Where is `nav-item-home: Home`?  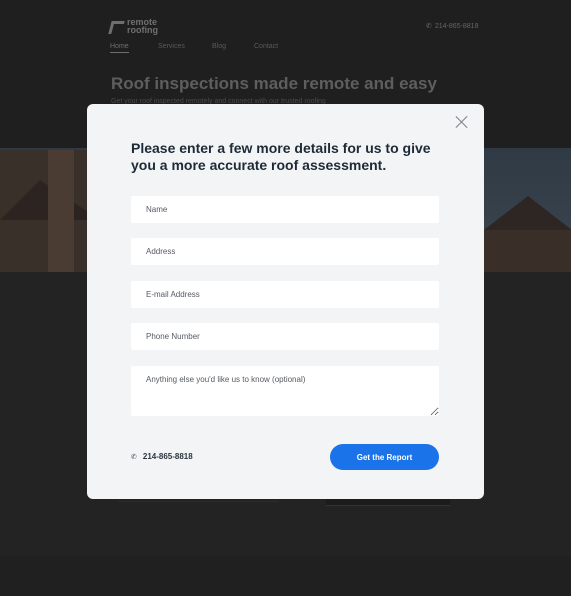
nav-item-home: Home is located at coordinates (119, 48).